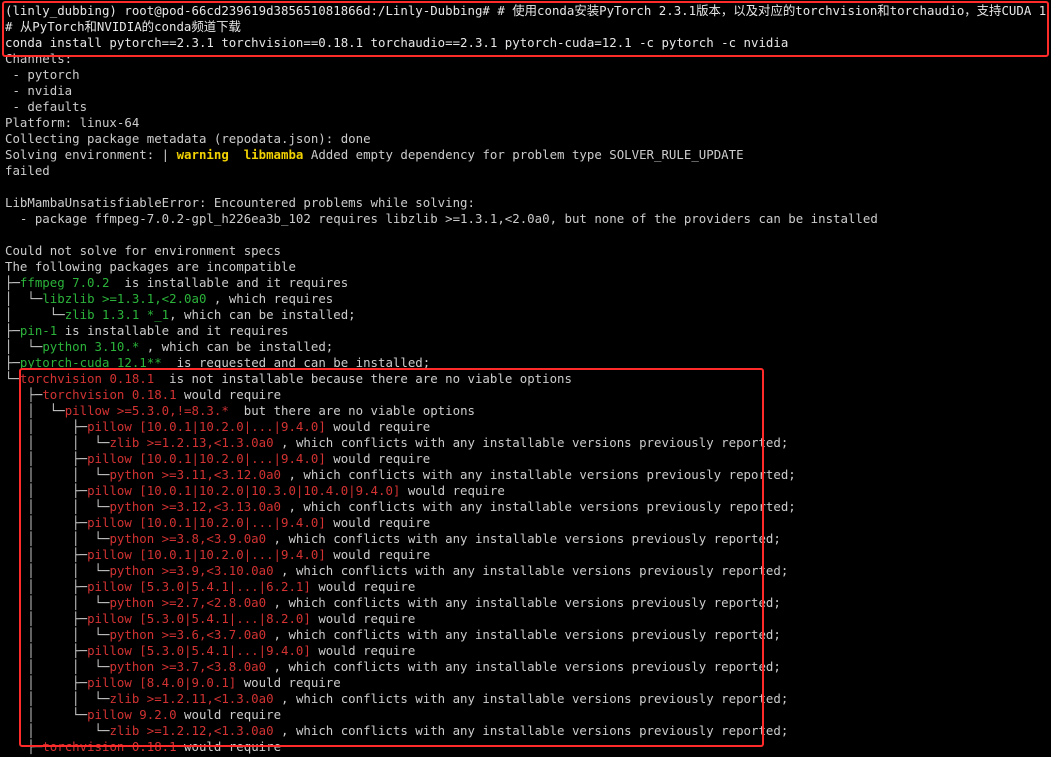 The height and width of the screenshot is (757, 1051). What do you see at coordinates (527, 91) in the screenshot?
I see `terminal-line: - nvidia` at bounding box center [527, 91].